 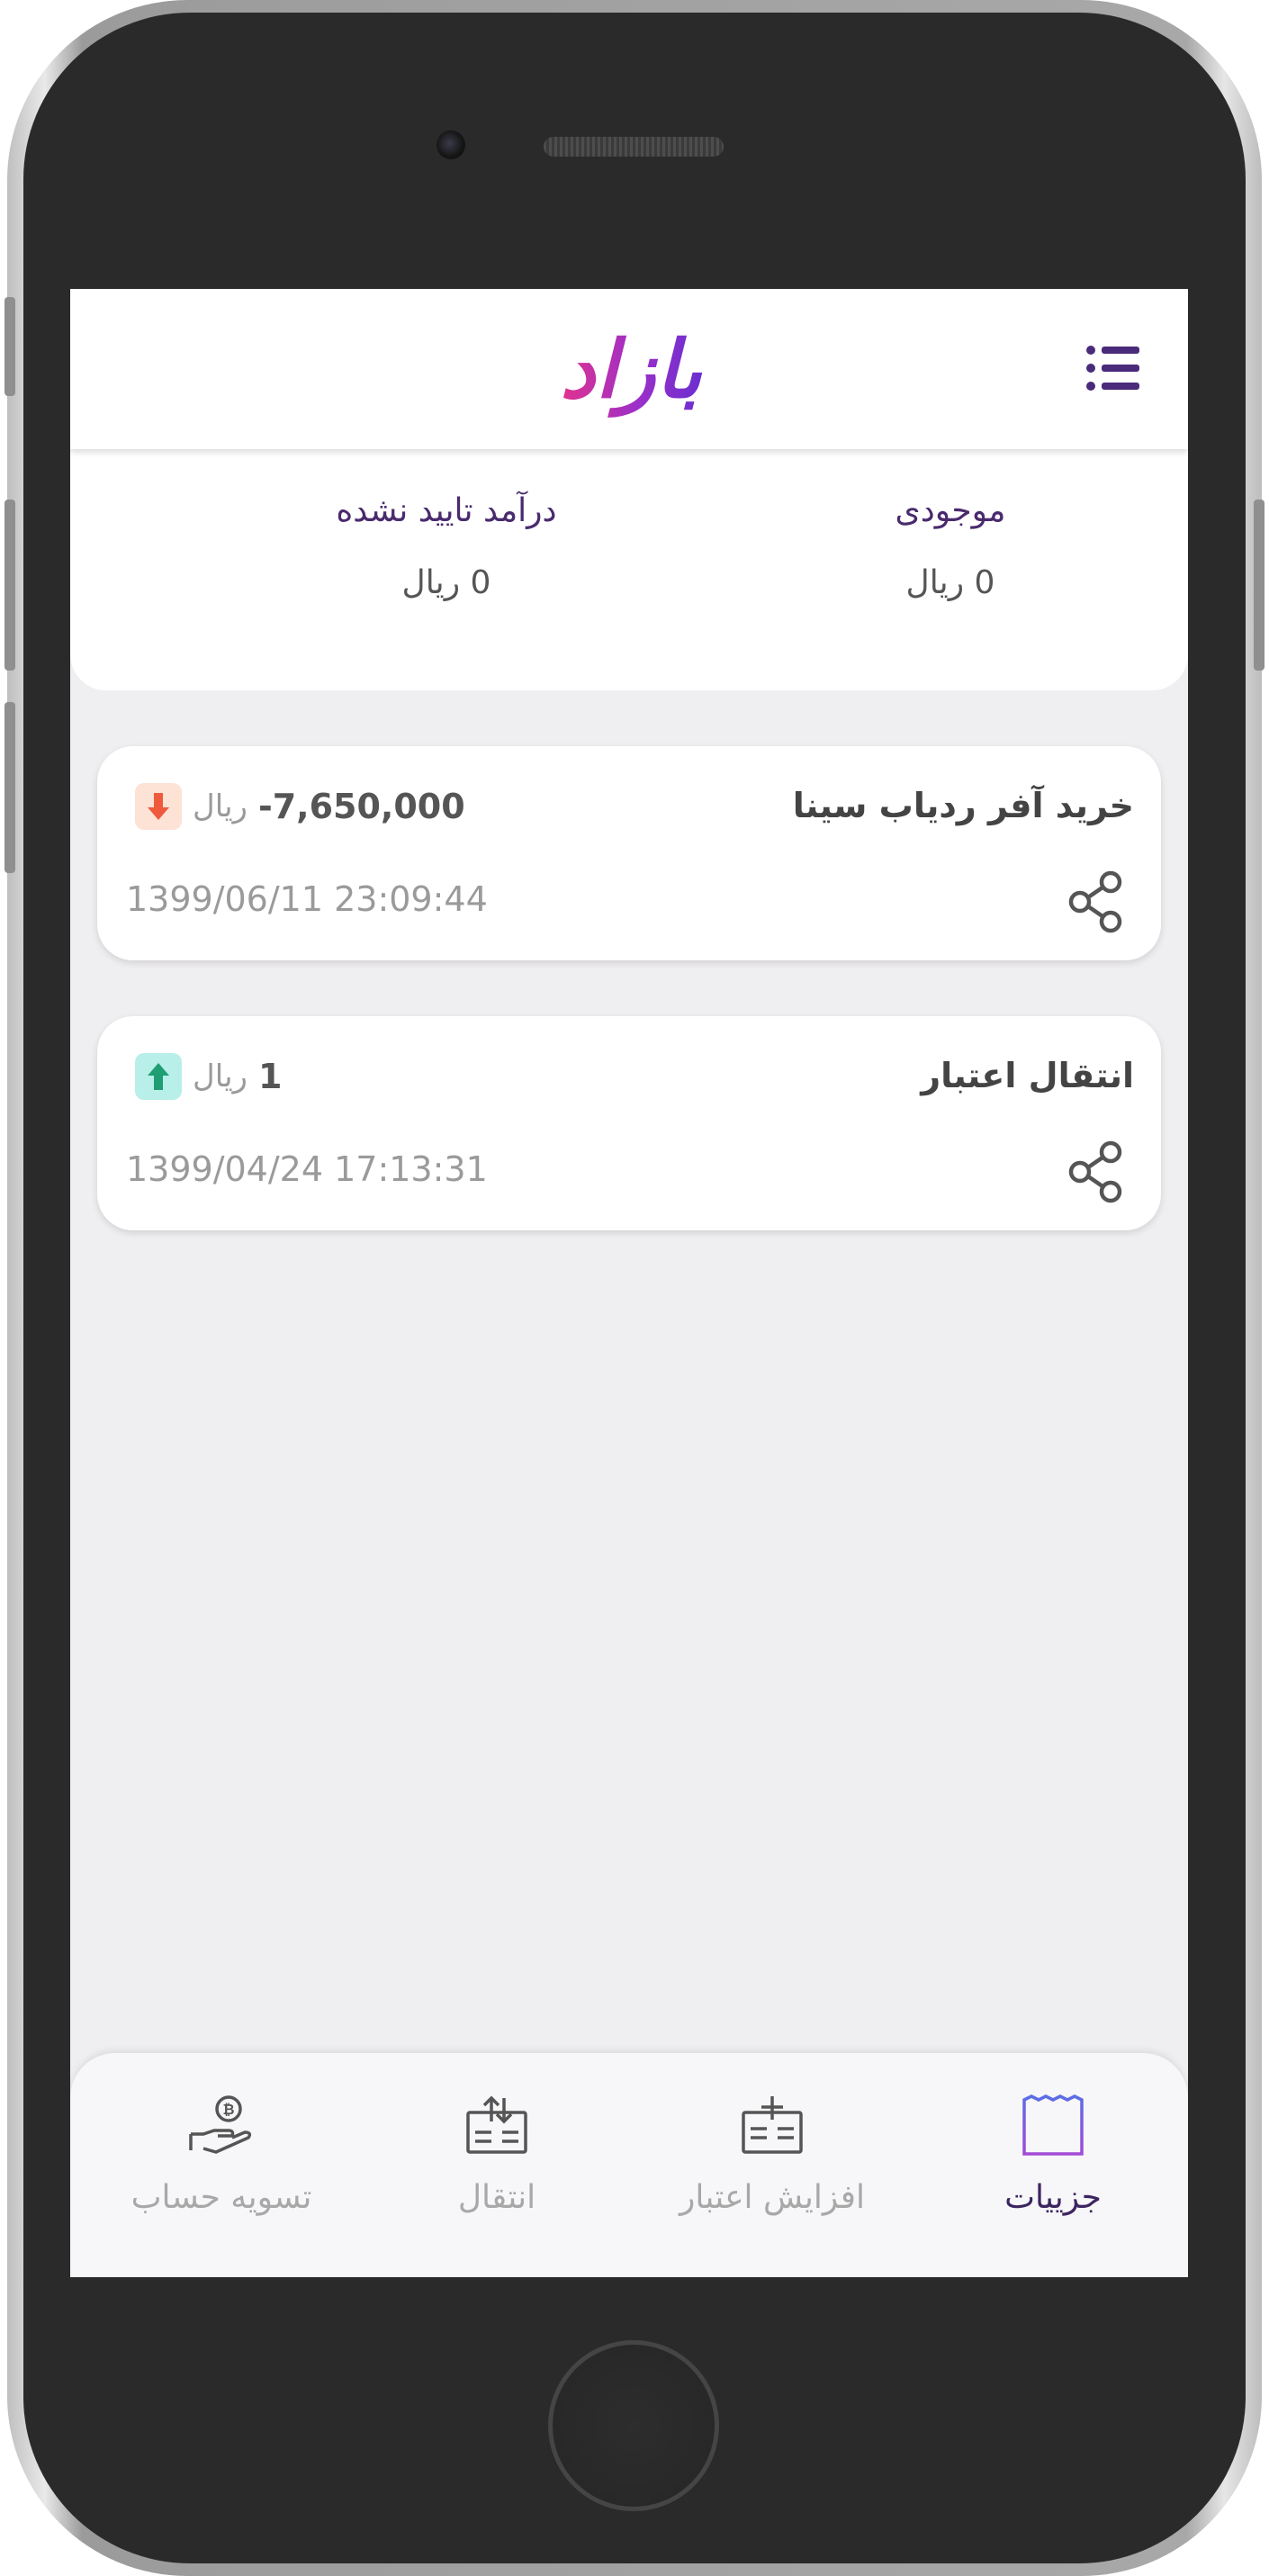 I want to click on nav-details-label: جزییات, so click(x=1053, y=2197).